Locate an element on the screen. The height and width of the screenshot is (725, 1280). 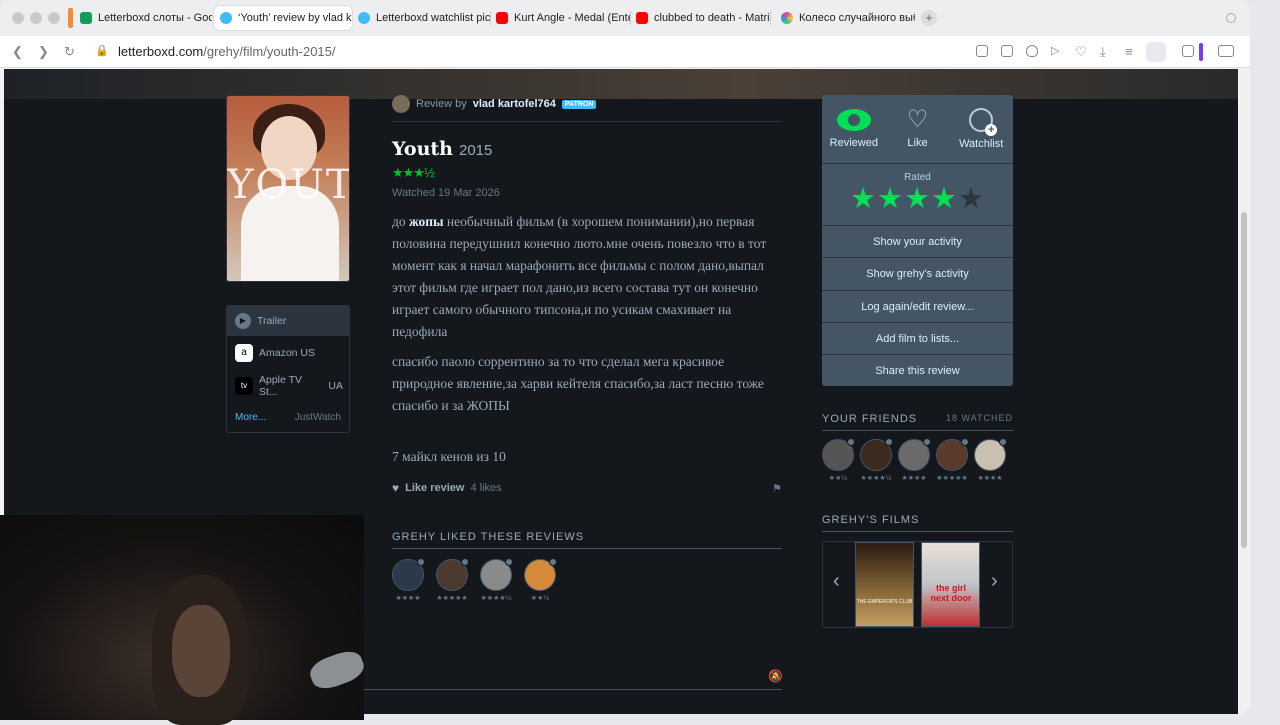
mute-icon: 🔕 is located at coordinates (775, 676).